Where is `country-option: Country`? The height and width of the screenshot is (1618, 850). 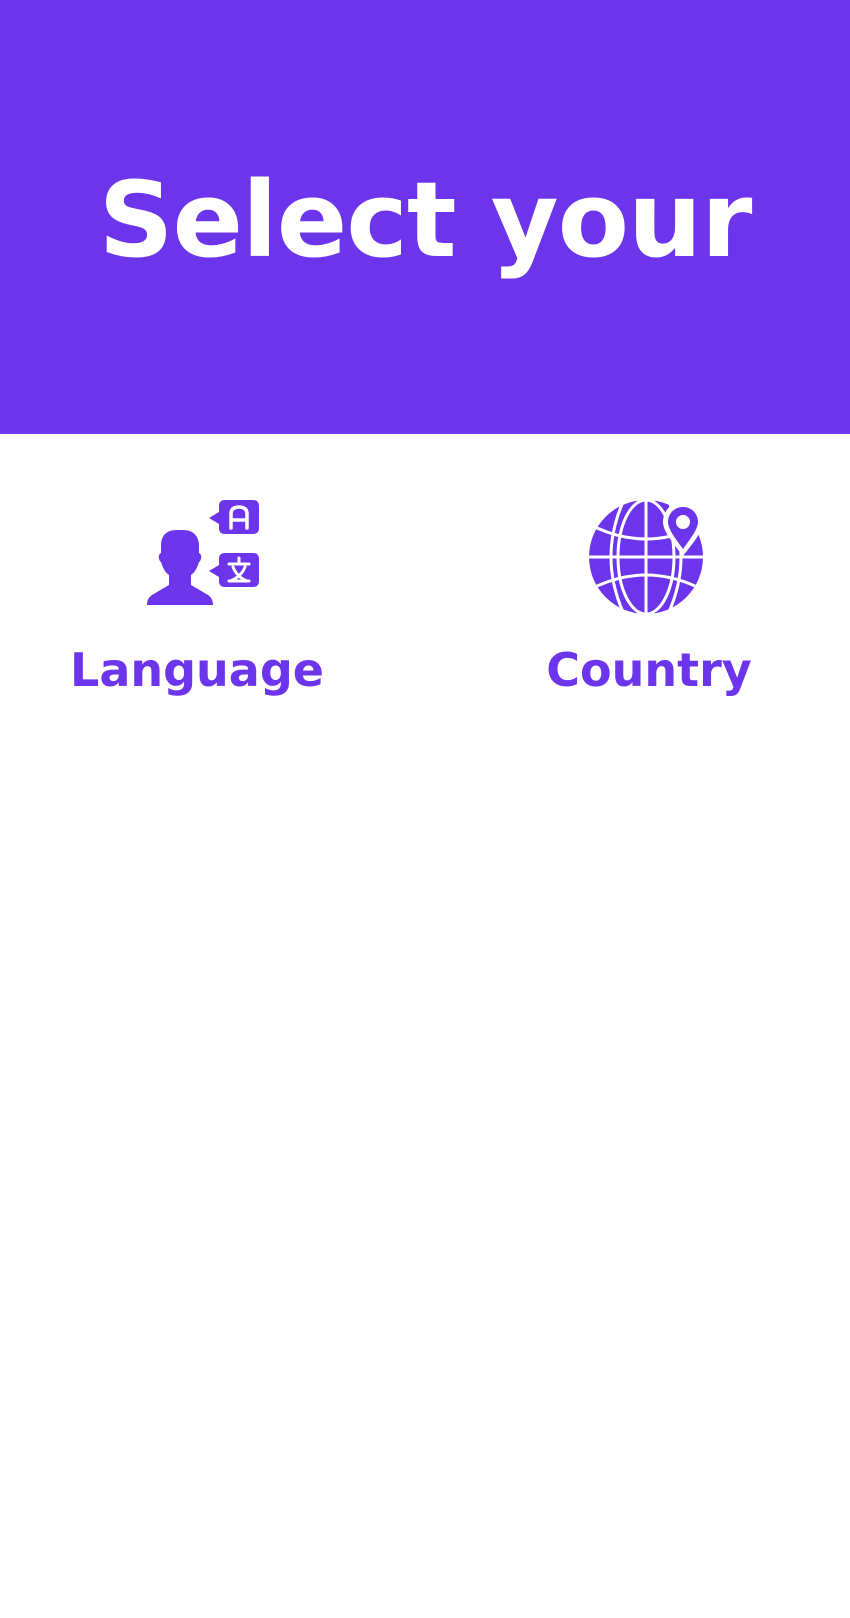 country-option: Country is located at coordinates (649, 605).